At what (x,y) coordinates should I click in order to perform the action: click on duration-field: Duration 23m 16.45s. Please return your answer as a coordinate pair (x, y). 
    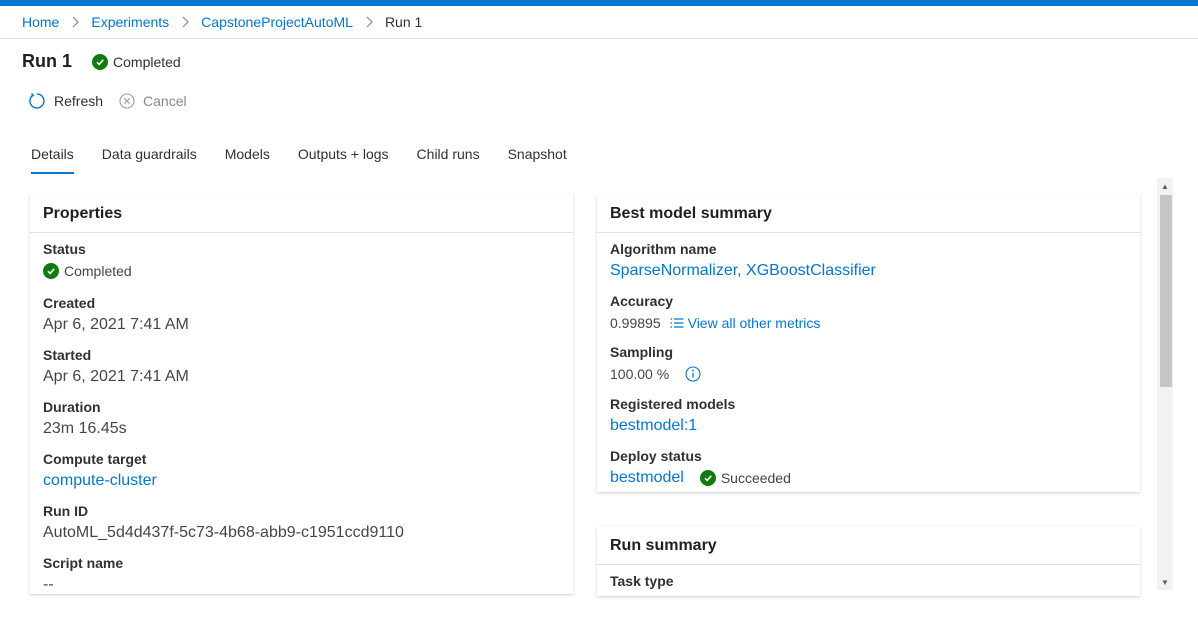
    Looking at the image, I should click on (85, 418).